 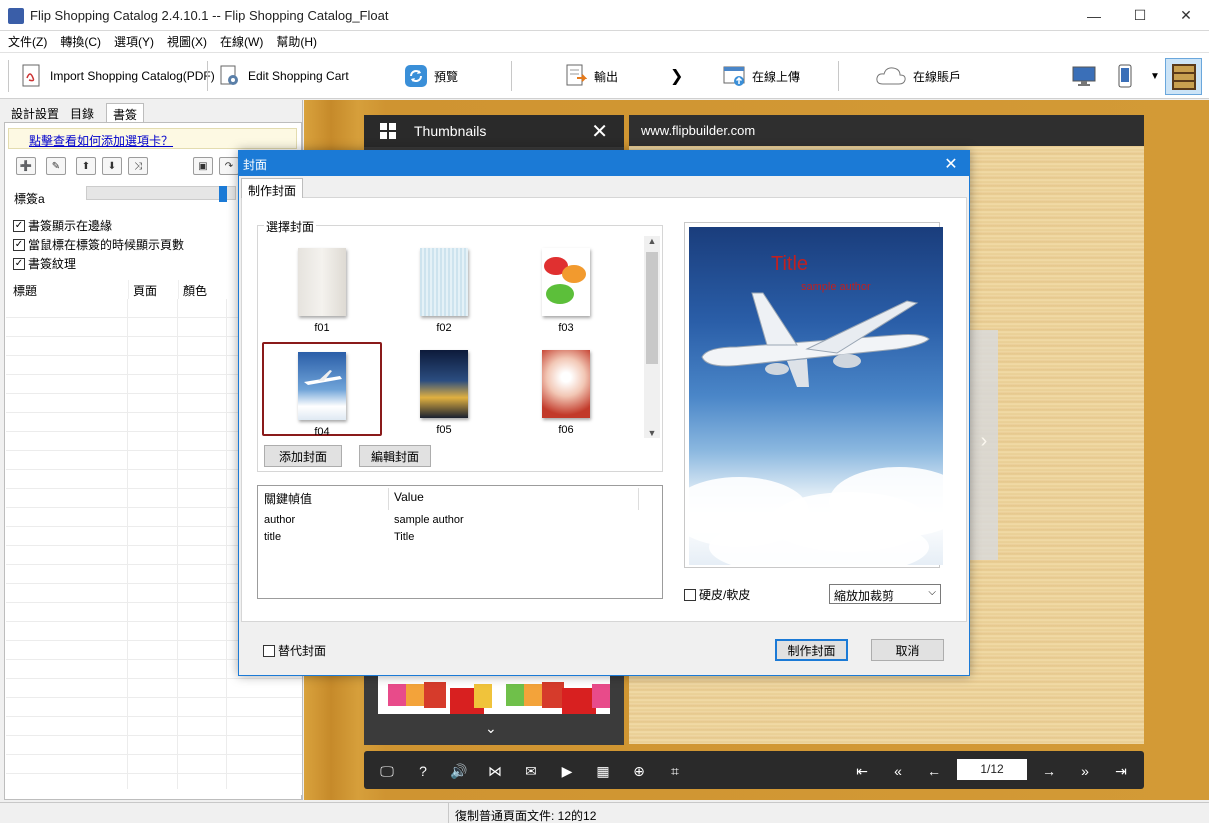 What do you see at coordinates (125, 113) in the screenshot?
I see `tab-bookmarks: 書簽` at bounding box center [125, 113].